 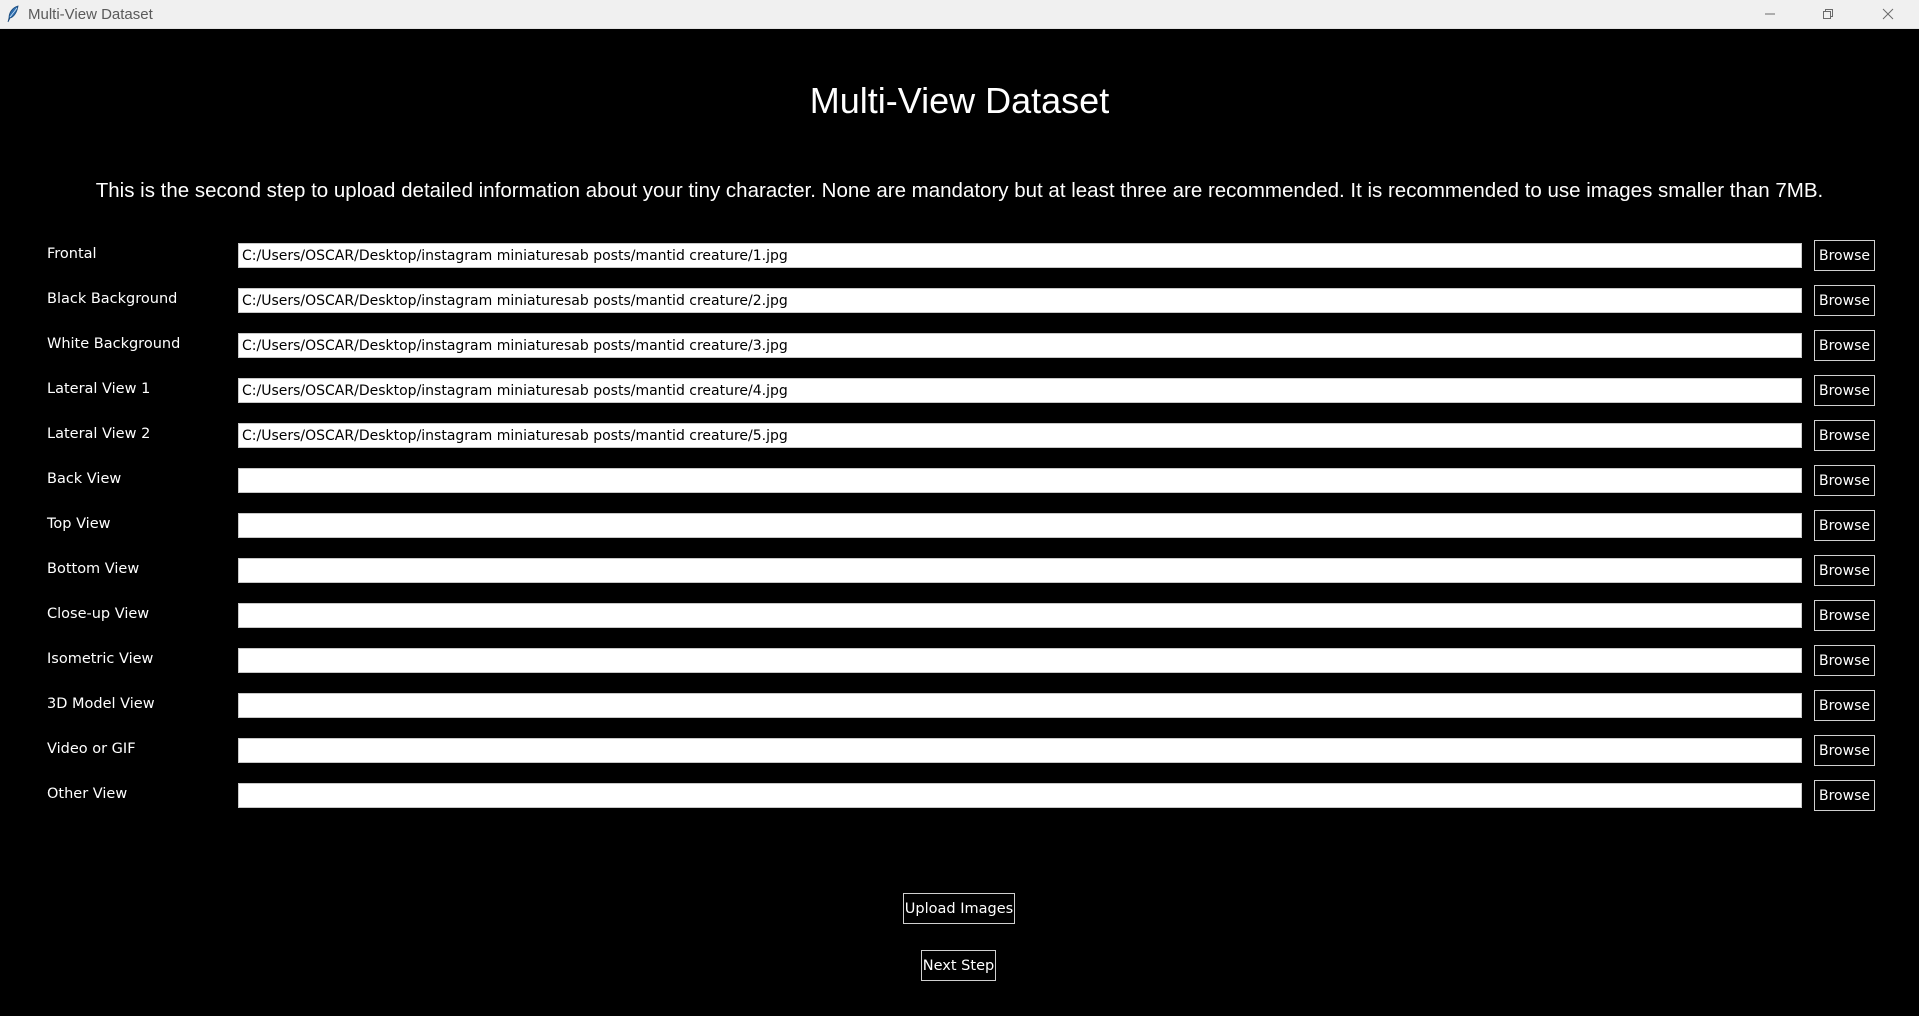 I want to click on page-title: Multi-View Dataset, so click(x=959, y=100).